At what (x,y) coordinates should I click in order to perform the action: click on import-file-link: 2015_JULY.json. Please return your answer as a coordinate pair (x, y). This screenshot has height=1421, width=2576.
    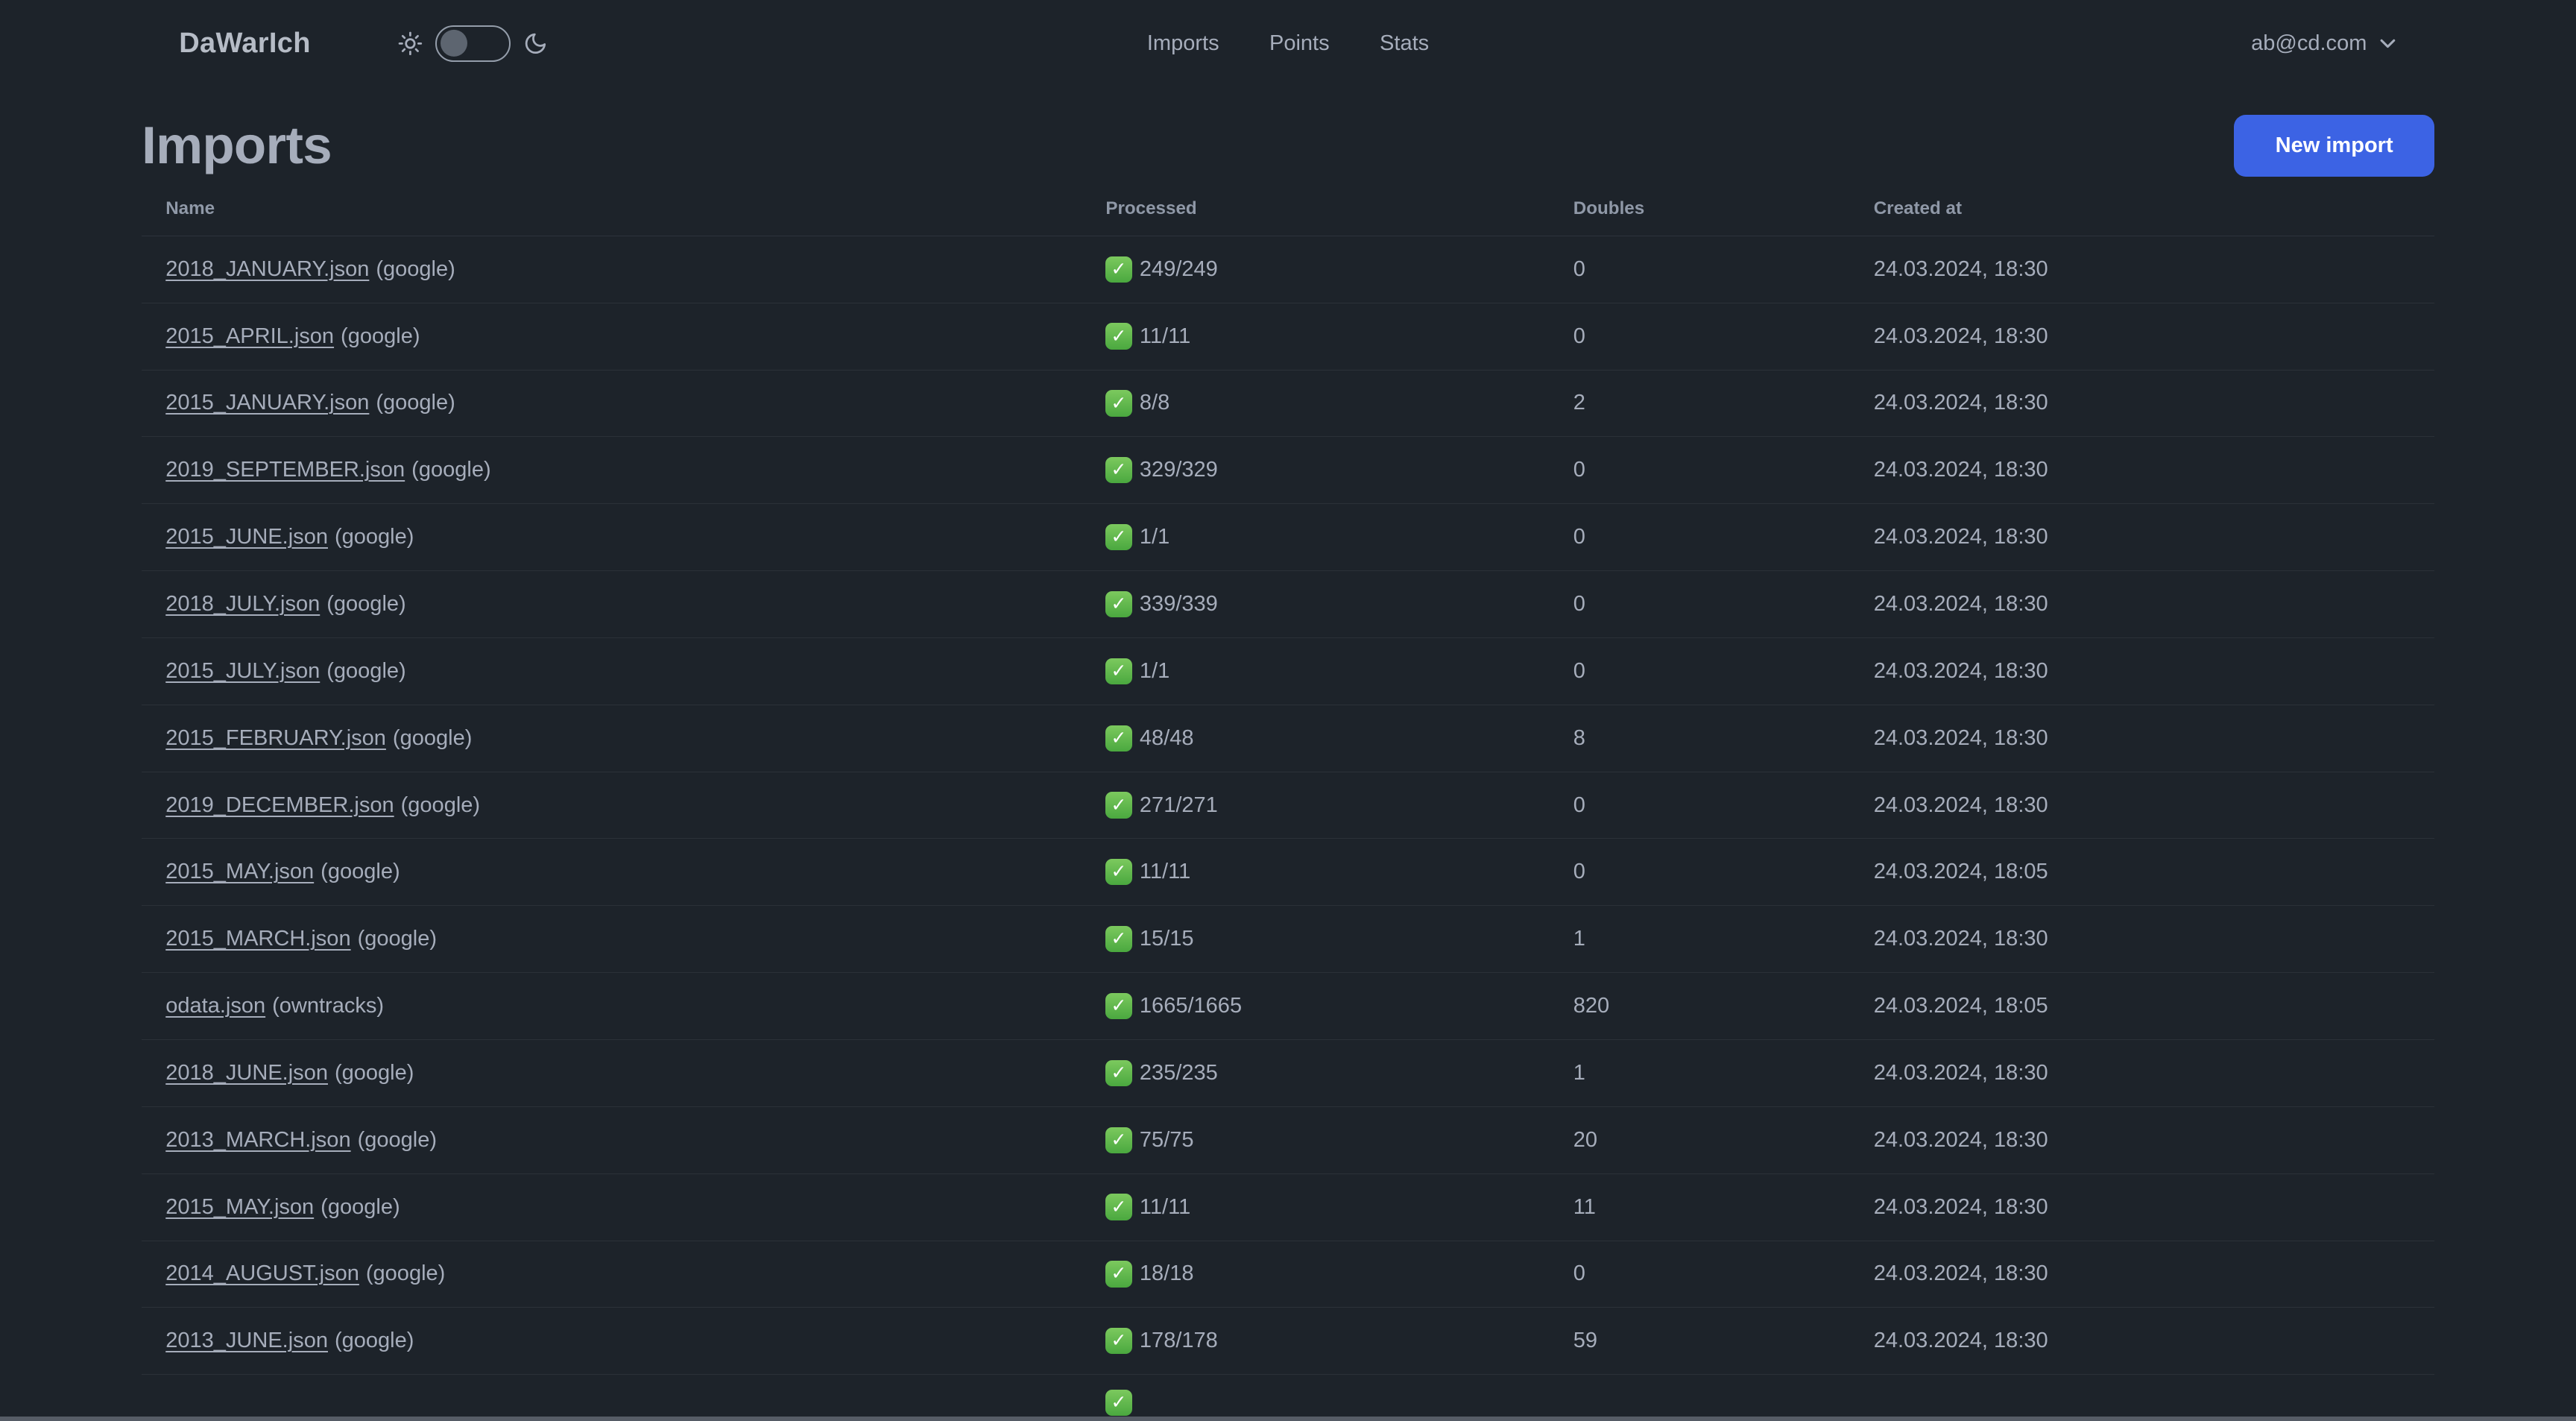
    Looking at the image, I should click on (242, 671).